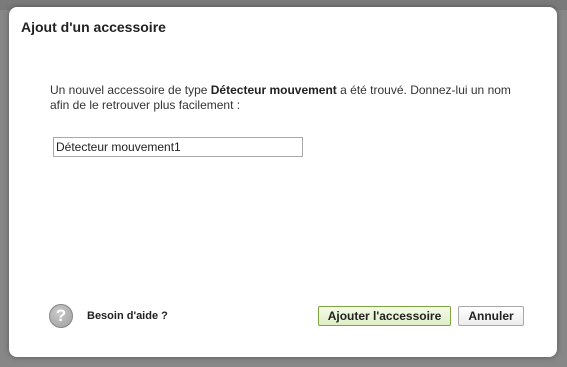 Image resolution: width=567 pixels, height=367 pixels. I want to click on message-prefix: Un nouvel accessoire de type, so click(130, 90).